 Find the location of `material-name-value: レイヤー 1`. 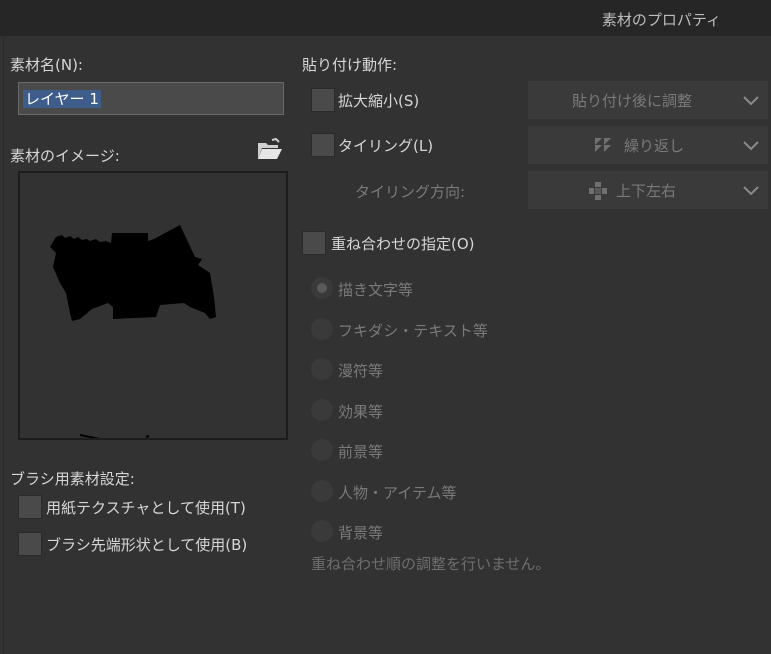

material-name-value: レイヤー 1 is located at coordinates (62, 99).